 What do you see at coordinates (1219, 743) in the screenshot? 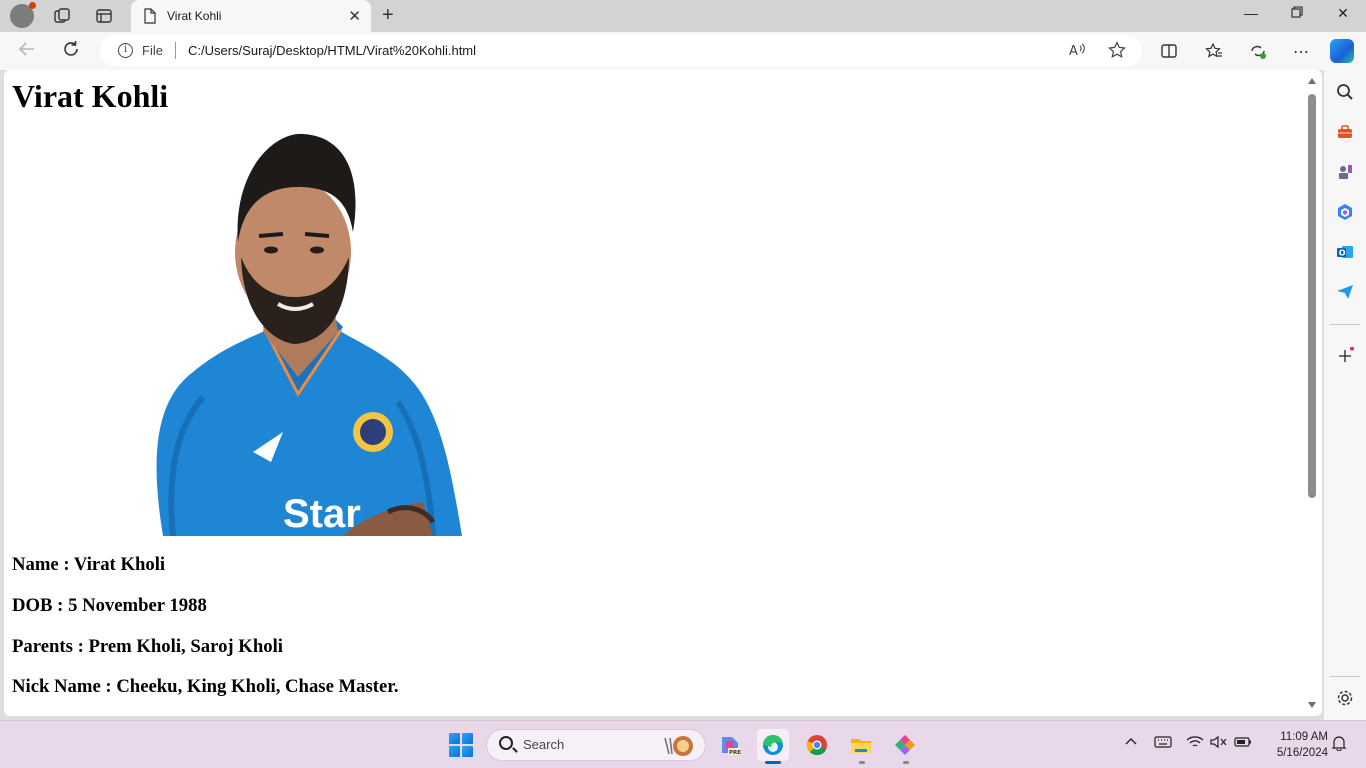
I see `volume-muted-icon` at bounding box center [1219, 743].